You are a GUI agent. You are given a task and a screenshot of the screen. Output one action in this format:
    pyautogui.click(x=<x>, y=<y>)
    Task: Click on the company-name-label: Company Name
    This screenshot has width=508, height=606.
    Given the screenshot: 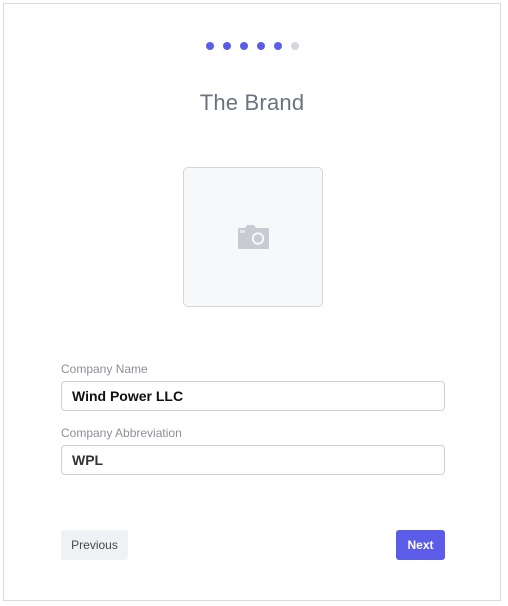 What is the action you would take?
    pyautogui.click(x=104, y=369)
    